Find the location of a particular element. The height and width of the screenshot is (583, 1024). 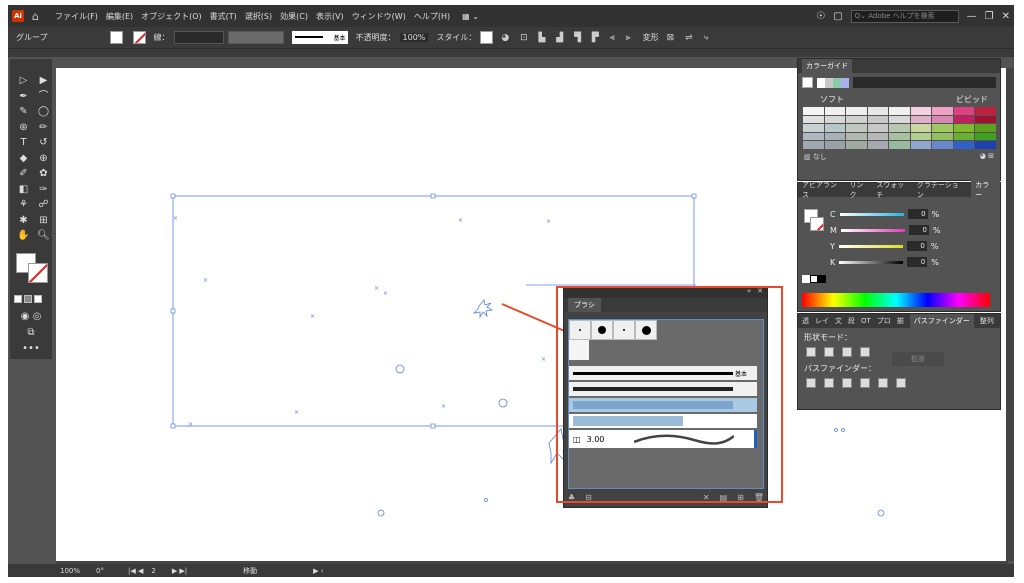

stroke-weight-field is located at coordinates (198, 37).